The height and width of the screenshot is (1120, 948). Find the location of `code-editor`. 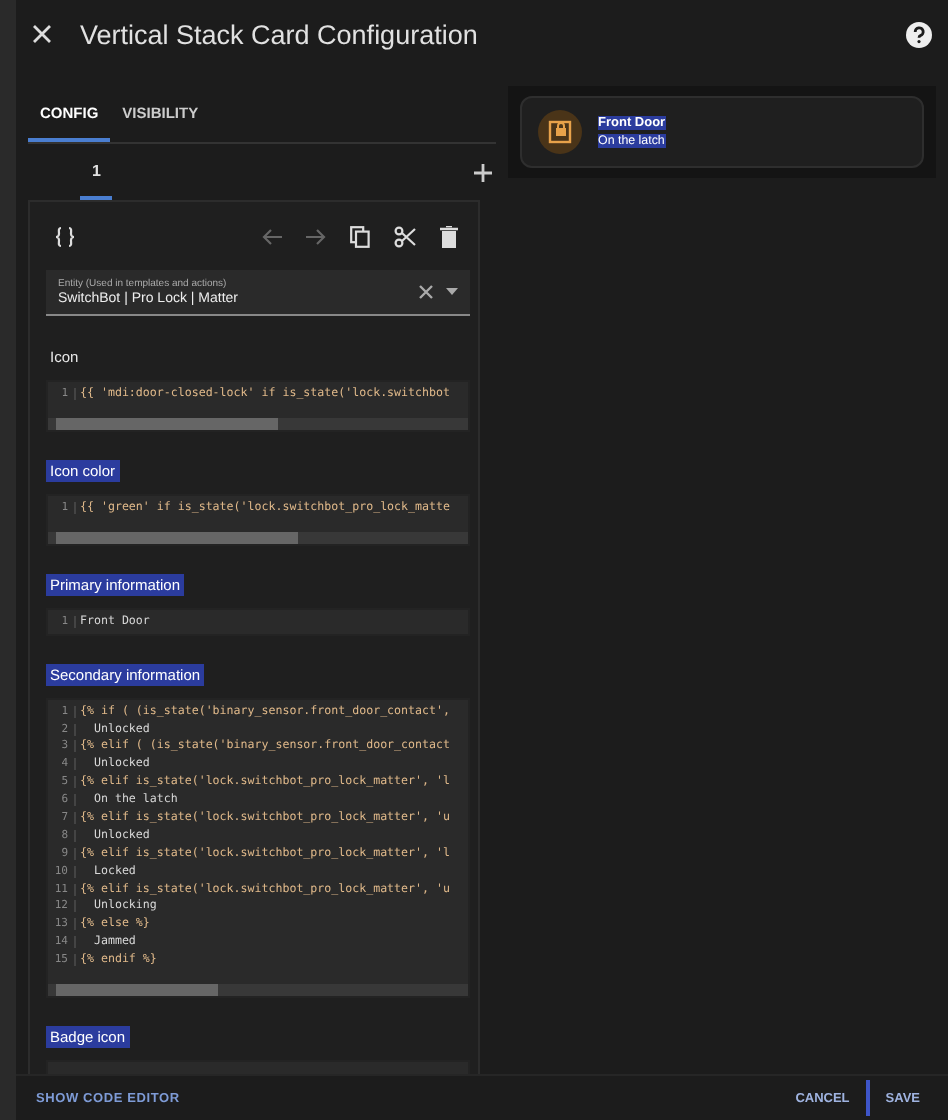

code-editor is located at coordinates (258, 848).